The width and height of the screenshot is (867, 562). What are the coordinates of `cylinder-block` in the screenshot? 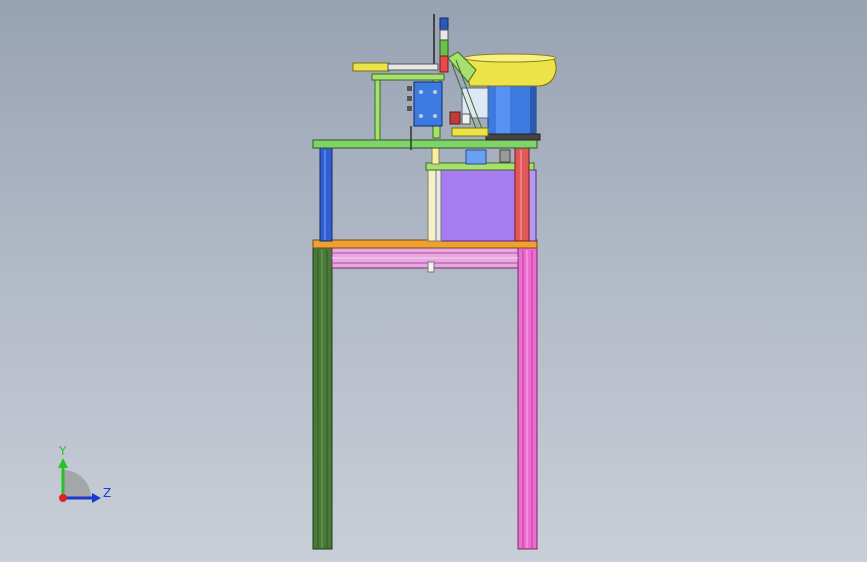 It's located at (428, 104).